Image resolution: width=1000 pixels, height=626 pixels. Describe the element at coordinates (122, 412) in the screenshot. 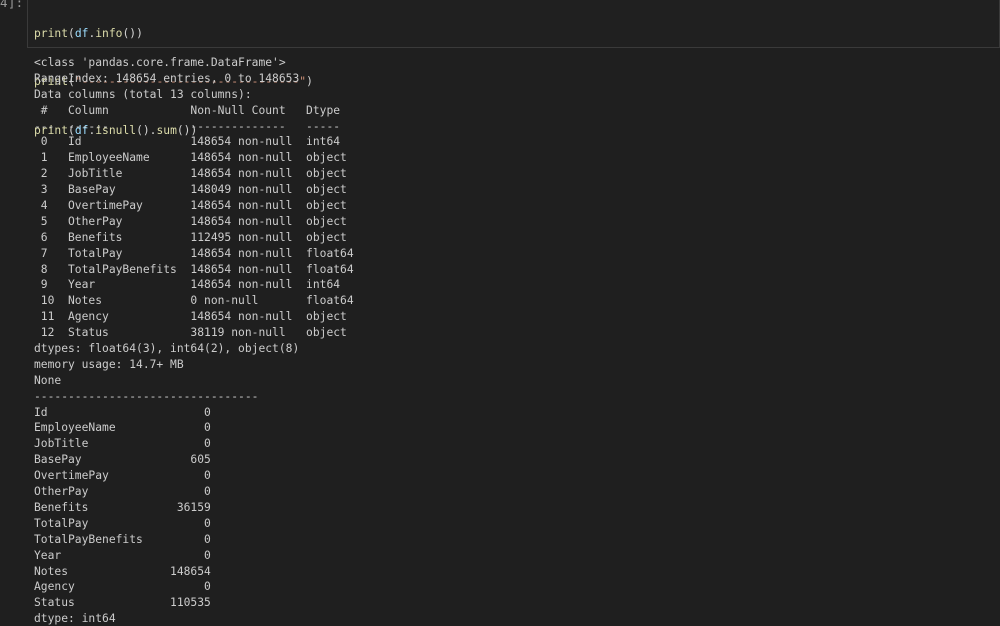

I see `output-line: Id 0` at that location.